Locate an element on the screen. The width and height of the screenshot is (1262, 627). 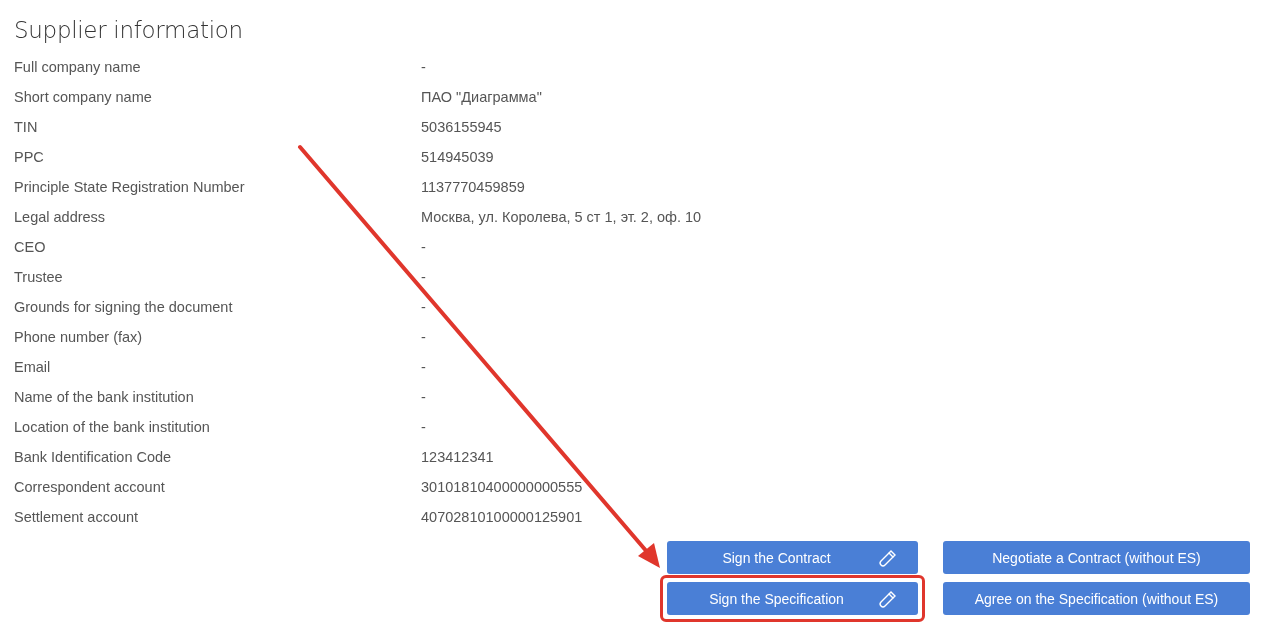
field-value: 514945039 is located at coordinates (458, 157).